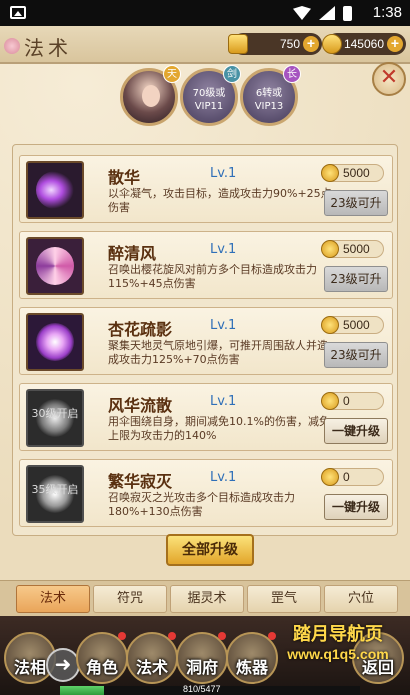 The height and width of the screenshot is (695, 410). Describe the element at coordinates (124, 177) in the screenshot. I see `skill-name: 散华` at that location.